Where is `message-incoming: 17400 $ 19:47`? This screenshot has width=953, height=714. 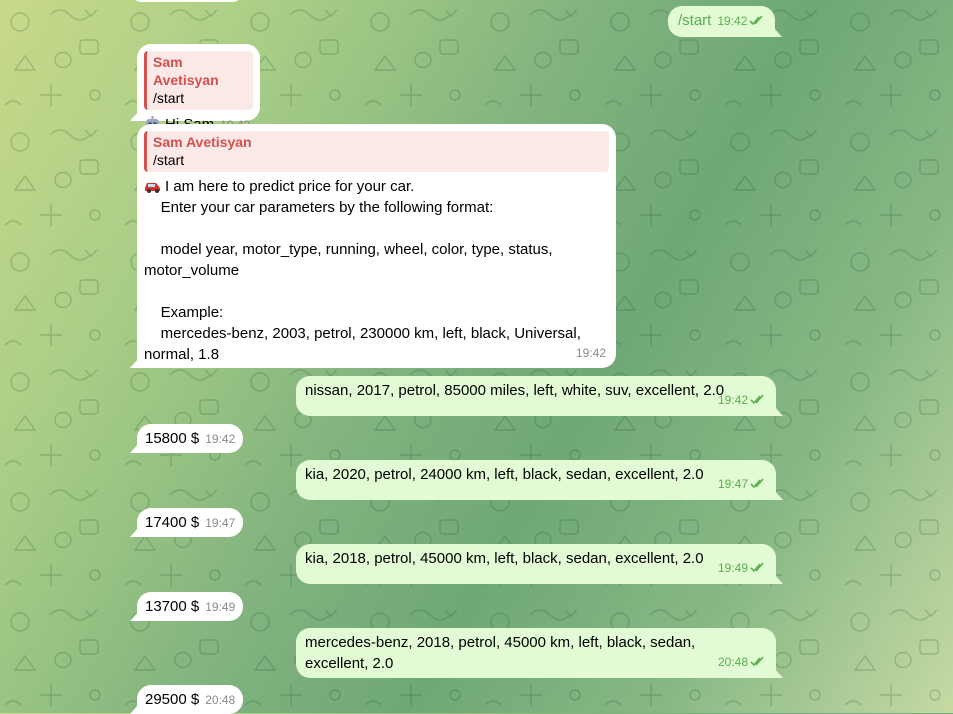 message-incoming: 17400 $ 19:47 is located at coordinates (186, 522).